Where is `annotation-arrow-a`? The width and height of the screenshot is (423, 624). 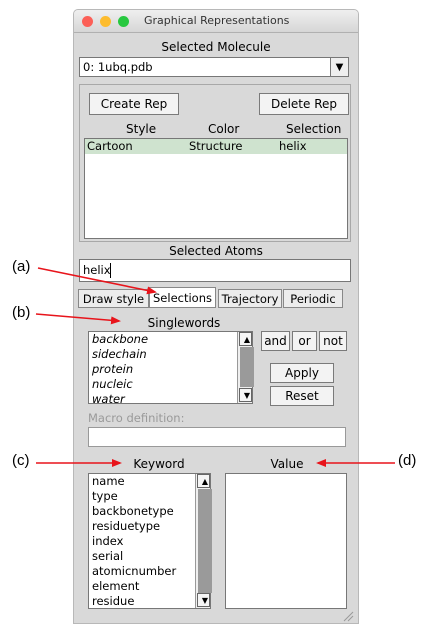 annotation-arrow-a is located at coordinates (97, 281).